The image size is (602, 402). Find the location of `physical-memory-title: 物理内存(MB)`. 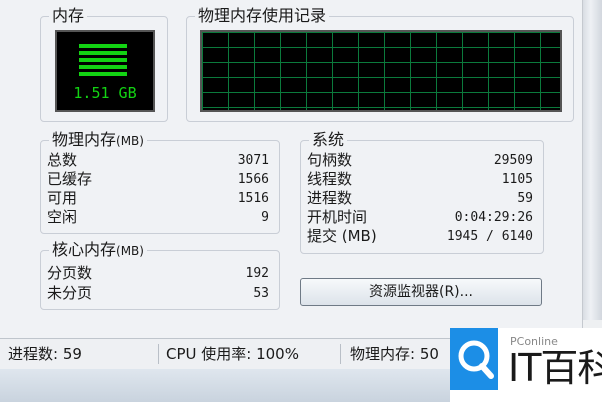

physical-memory-title: 物理内存(MB) is located at coordinates (98, 140).